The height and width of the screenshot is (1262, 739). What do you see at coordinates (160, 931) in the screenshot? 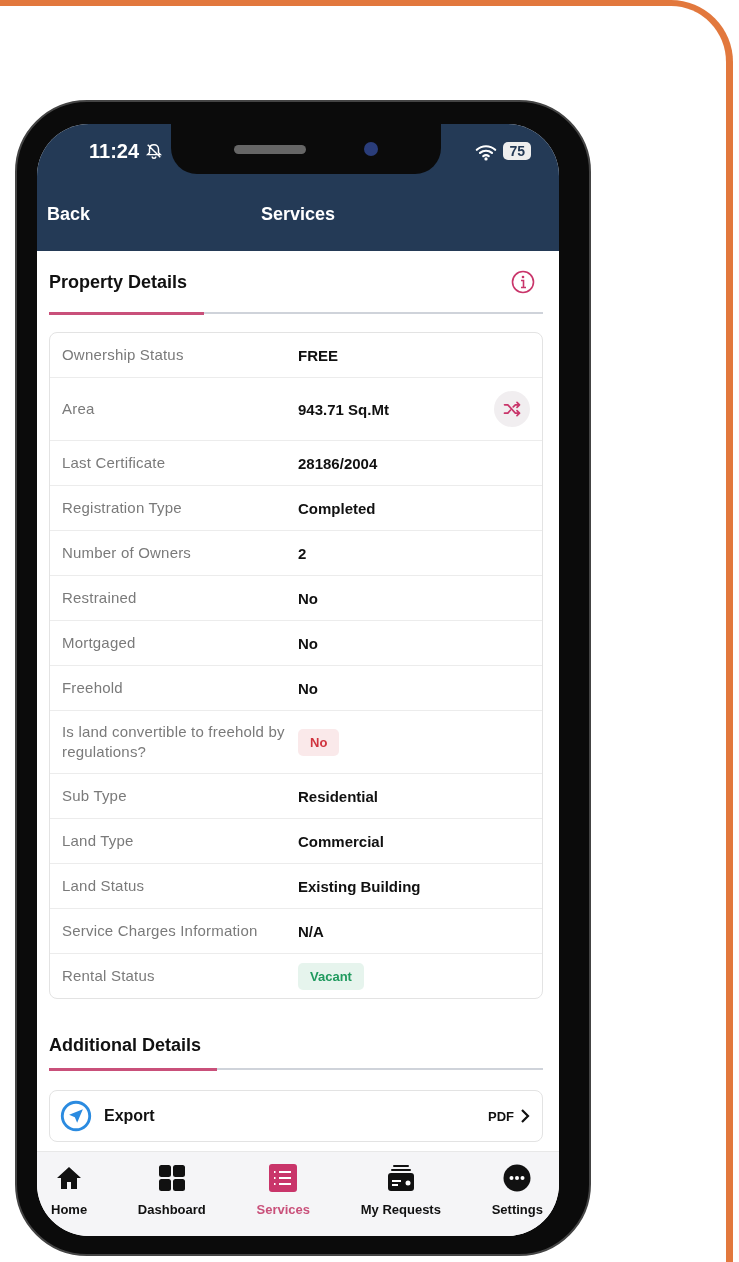
I see `field-label: Service Charges Information` at bounding box center [160, 931].